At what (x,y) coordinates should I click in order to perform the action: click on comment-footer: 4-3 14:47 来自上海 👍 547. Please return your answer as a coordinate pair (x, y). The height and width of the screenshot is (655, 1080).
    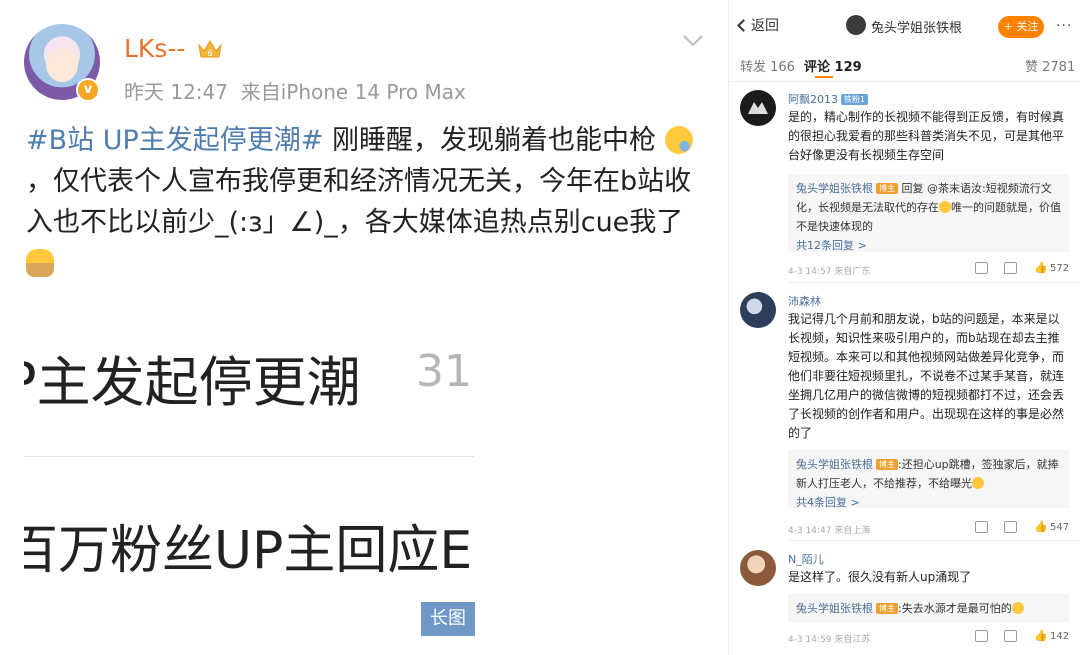
    Looking at the image, I should click on (929, 528).